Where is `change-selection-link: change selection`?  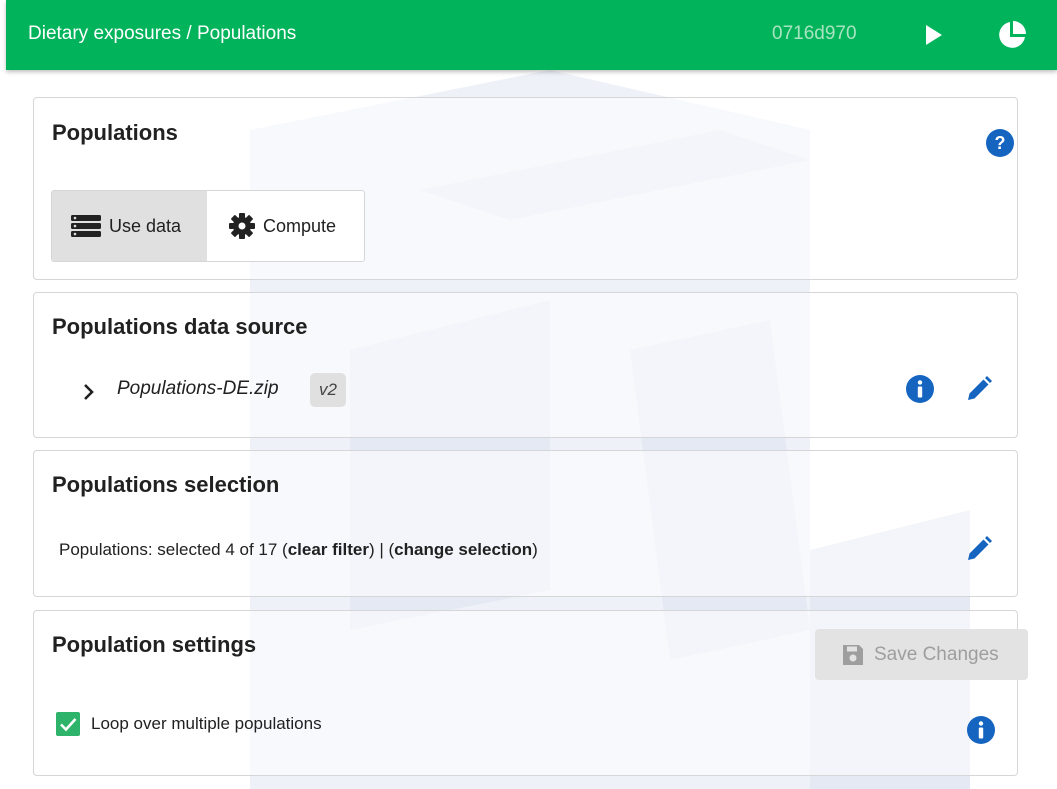
change-selection-link: change selection is located at coordinates (463, 549).